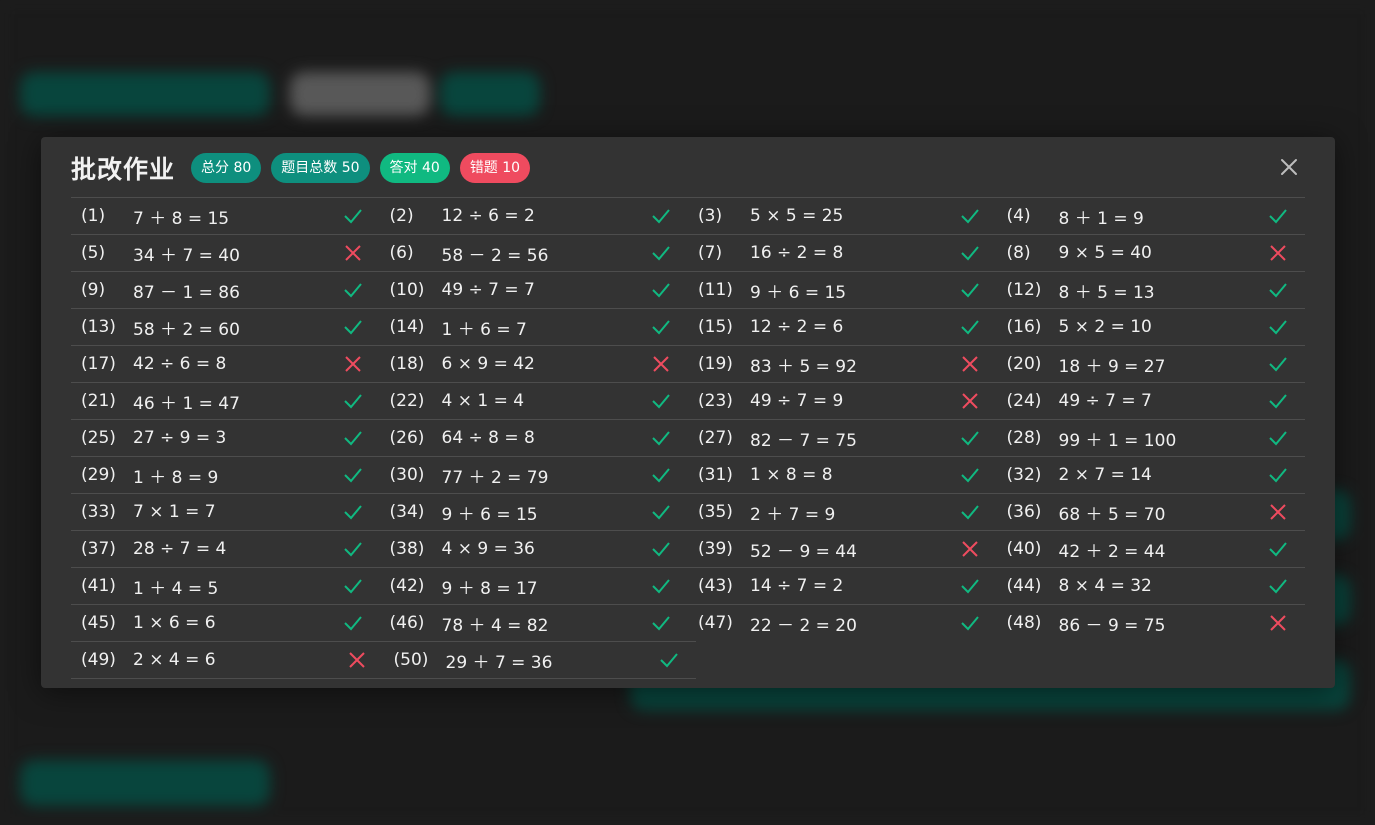 The image size is (1375, 825). I want to click on question-number: (34), so click(407, 512).